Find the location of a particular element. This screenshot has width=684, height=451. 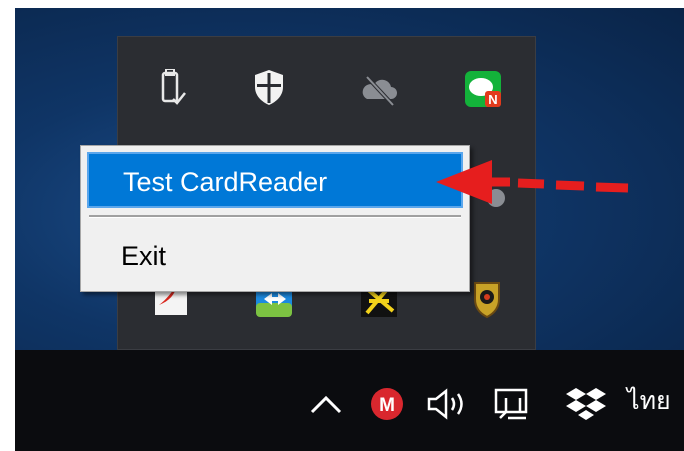

line-messenger-icon: N is located at coordinates (483, 89).